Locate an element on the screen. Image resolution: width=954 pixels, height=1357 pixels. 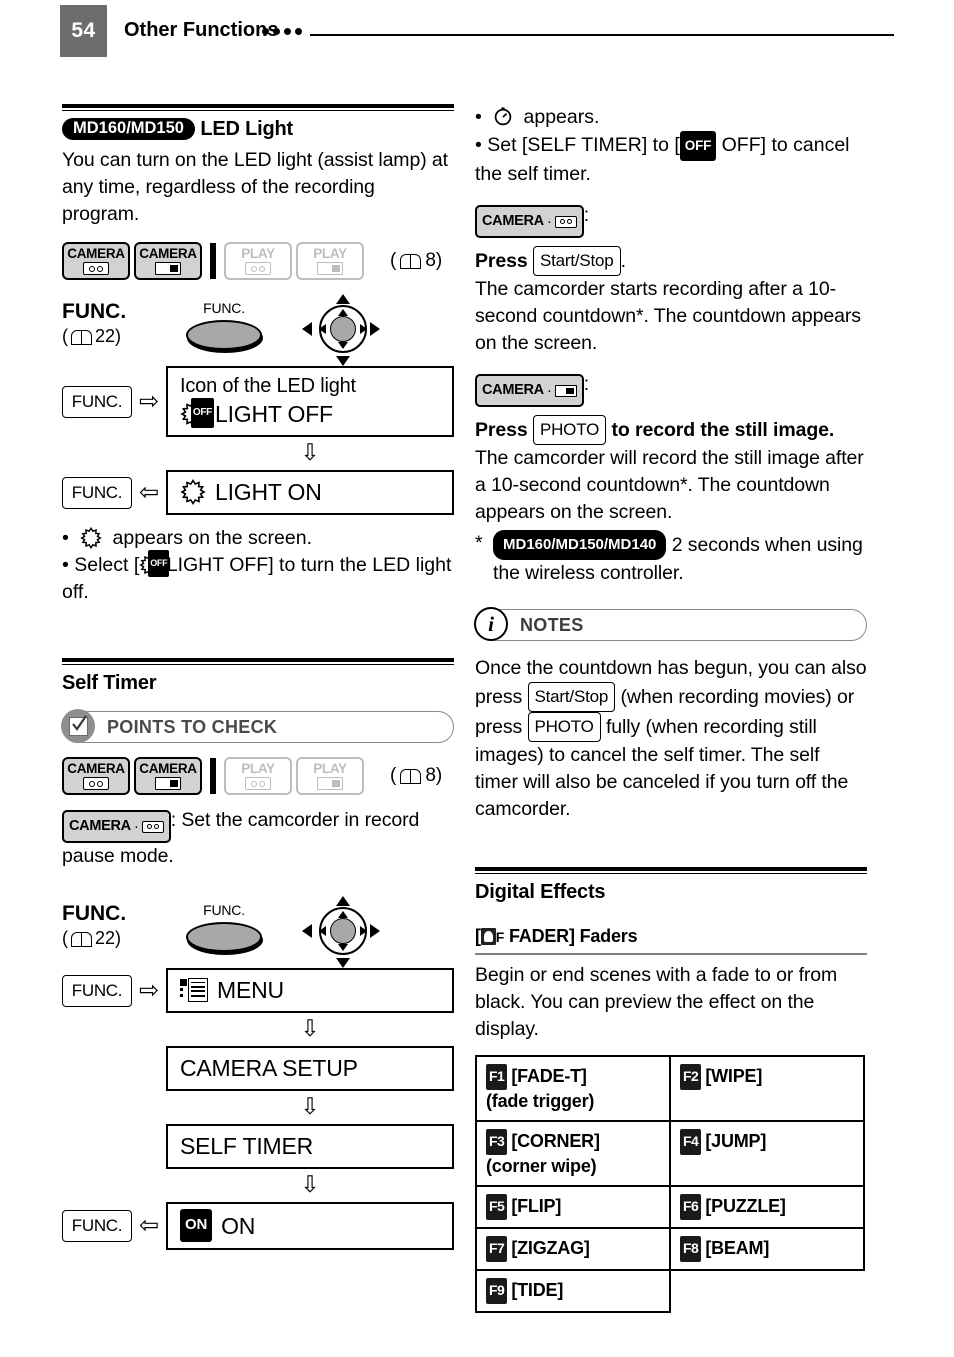
fader-key-badge: F4 is located at coordinates (691, 1142).